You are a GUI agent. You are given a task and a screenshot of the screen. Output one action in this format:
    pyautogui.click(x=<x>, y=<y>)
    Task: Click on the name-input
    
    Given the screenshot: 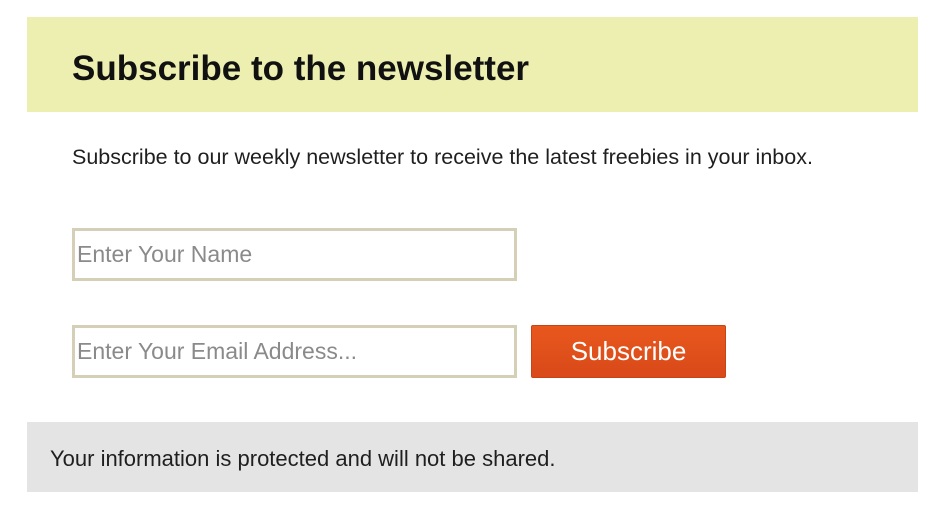 What is the action you would take?
    pyautogui.click(x=294, y=254)
    